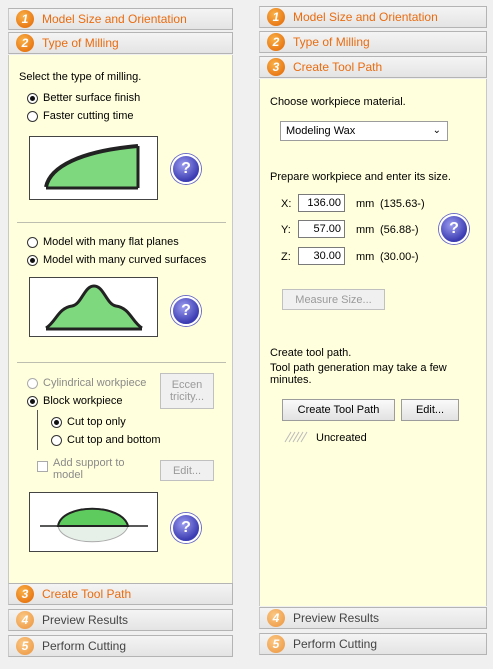  Describe the element at coordinates (341, 438) in the screenshot. I see `toolpath-status: Uncreated` at that location.